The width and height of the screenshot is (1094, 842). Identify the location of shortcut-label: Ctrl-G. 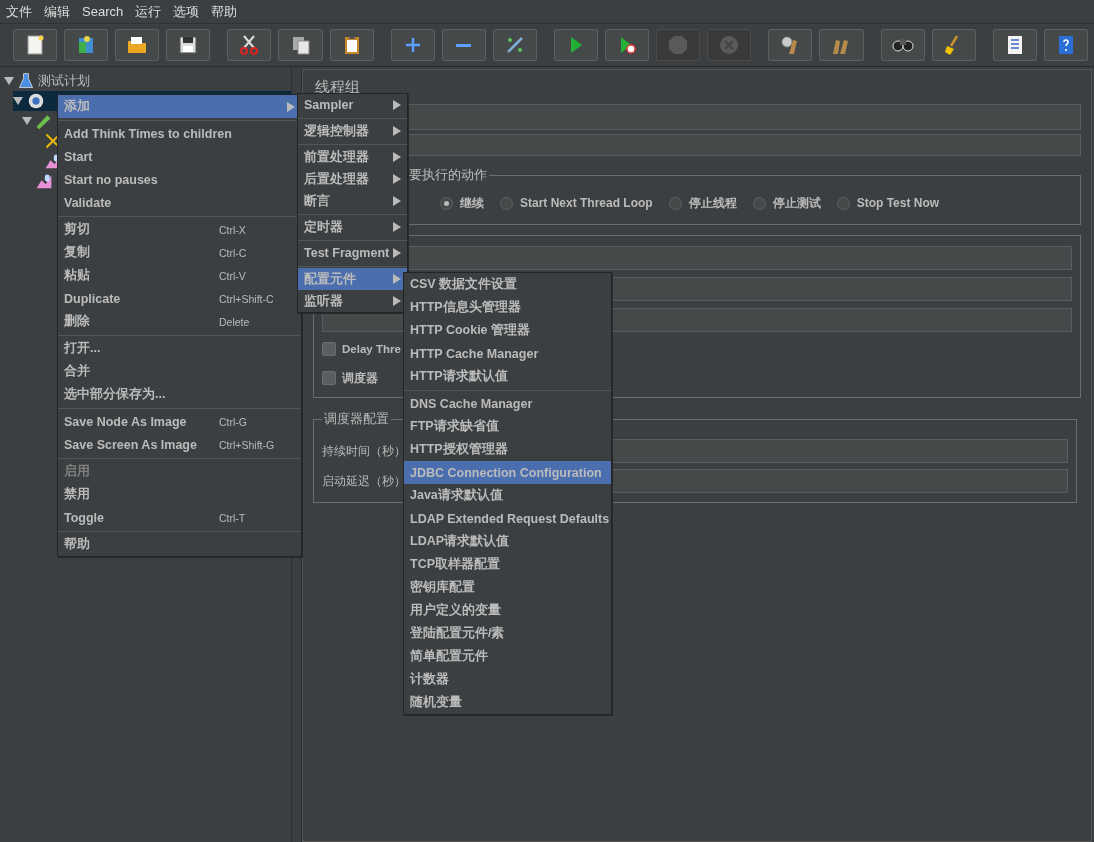
(233, 421).